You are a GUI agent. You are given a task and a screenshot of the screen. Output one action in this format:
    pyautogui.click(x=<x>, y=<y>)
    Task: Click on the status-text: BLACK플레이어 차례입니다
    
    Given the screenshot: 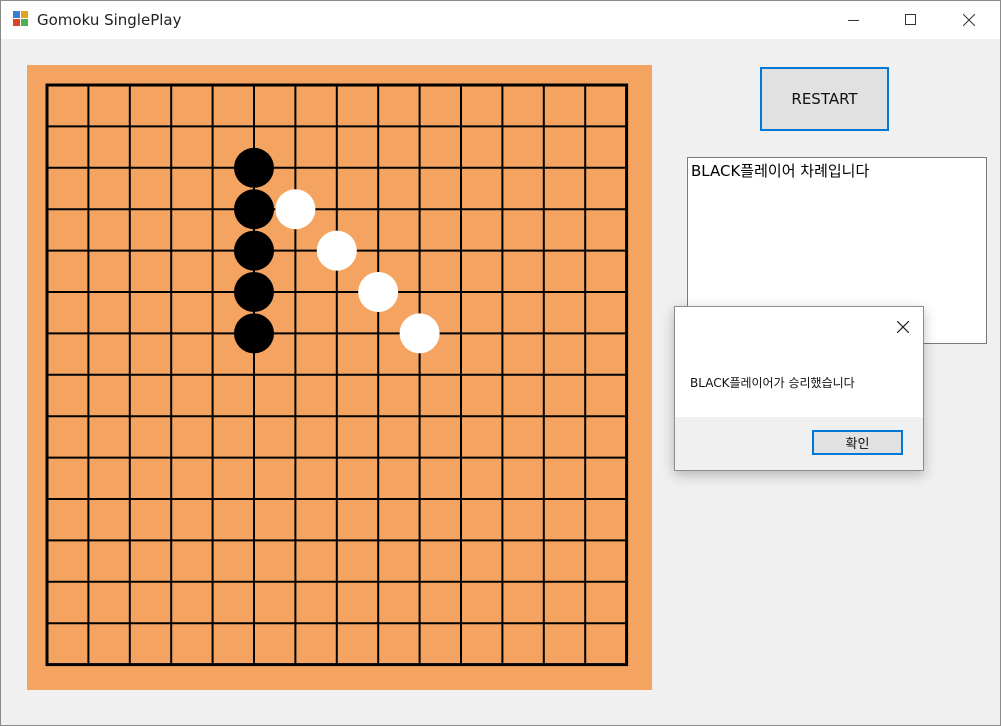 What is the action you would take?
    pyautogui.click(x=780, y=171)
    